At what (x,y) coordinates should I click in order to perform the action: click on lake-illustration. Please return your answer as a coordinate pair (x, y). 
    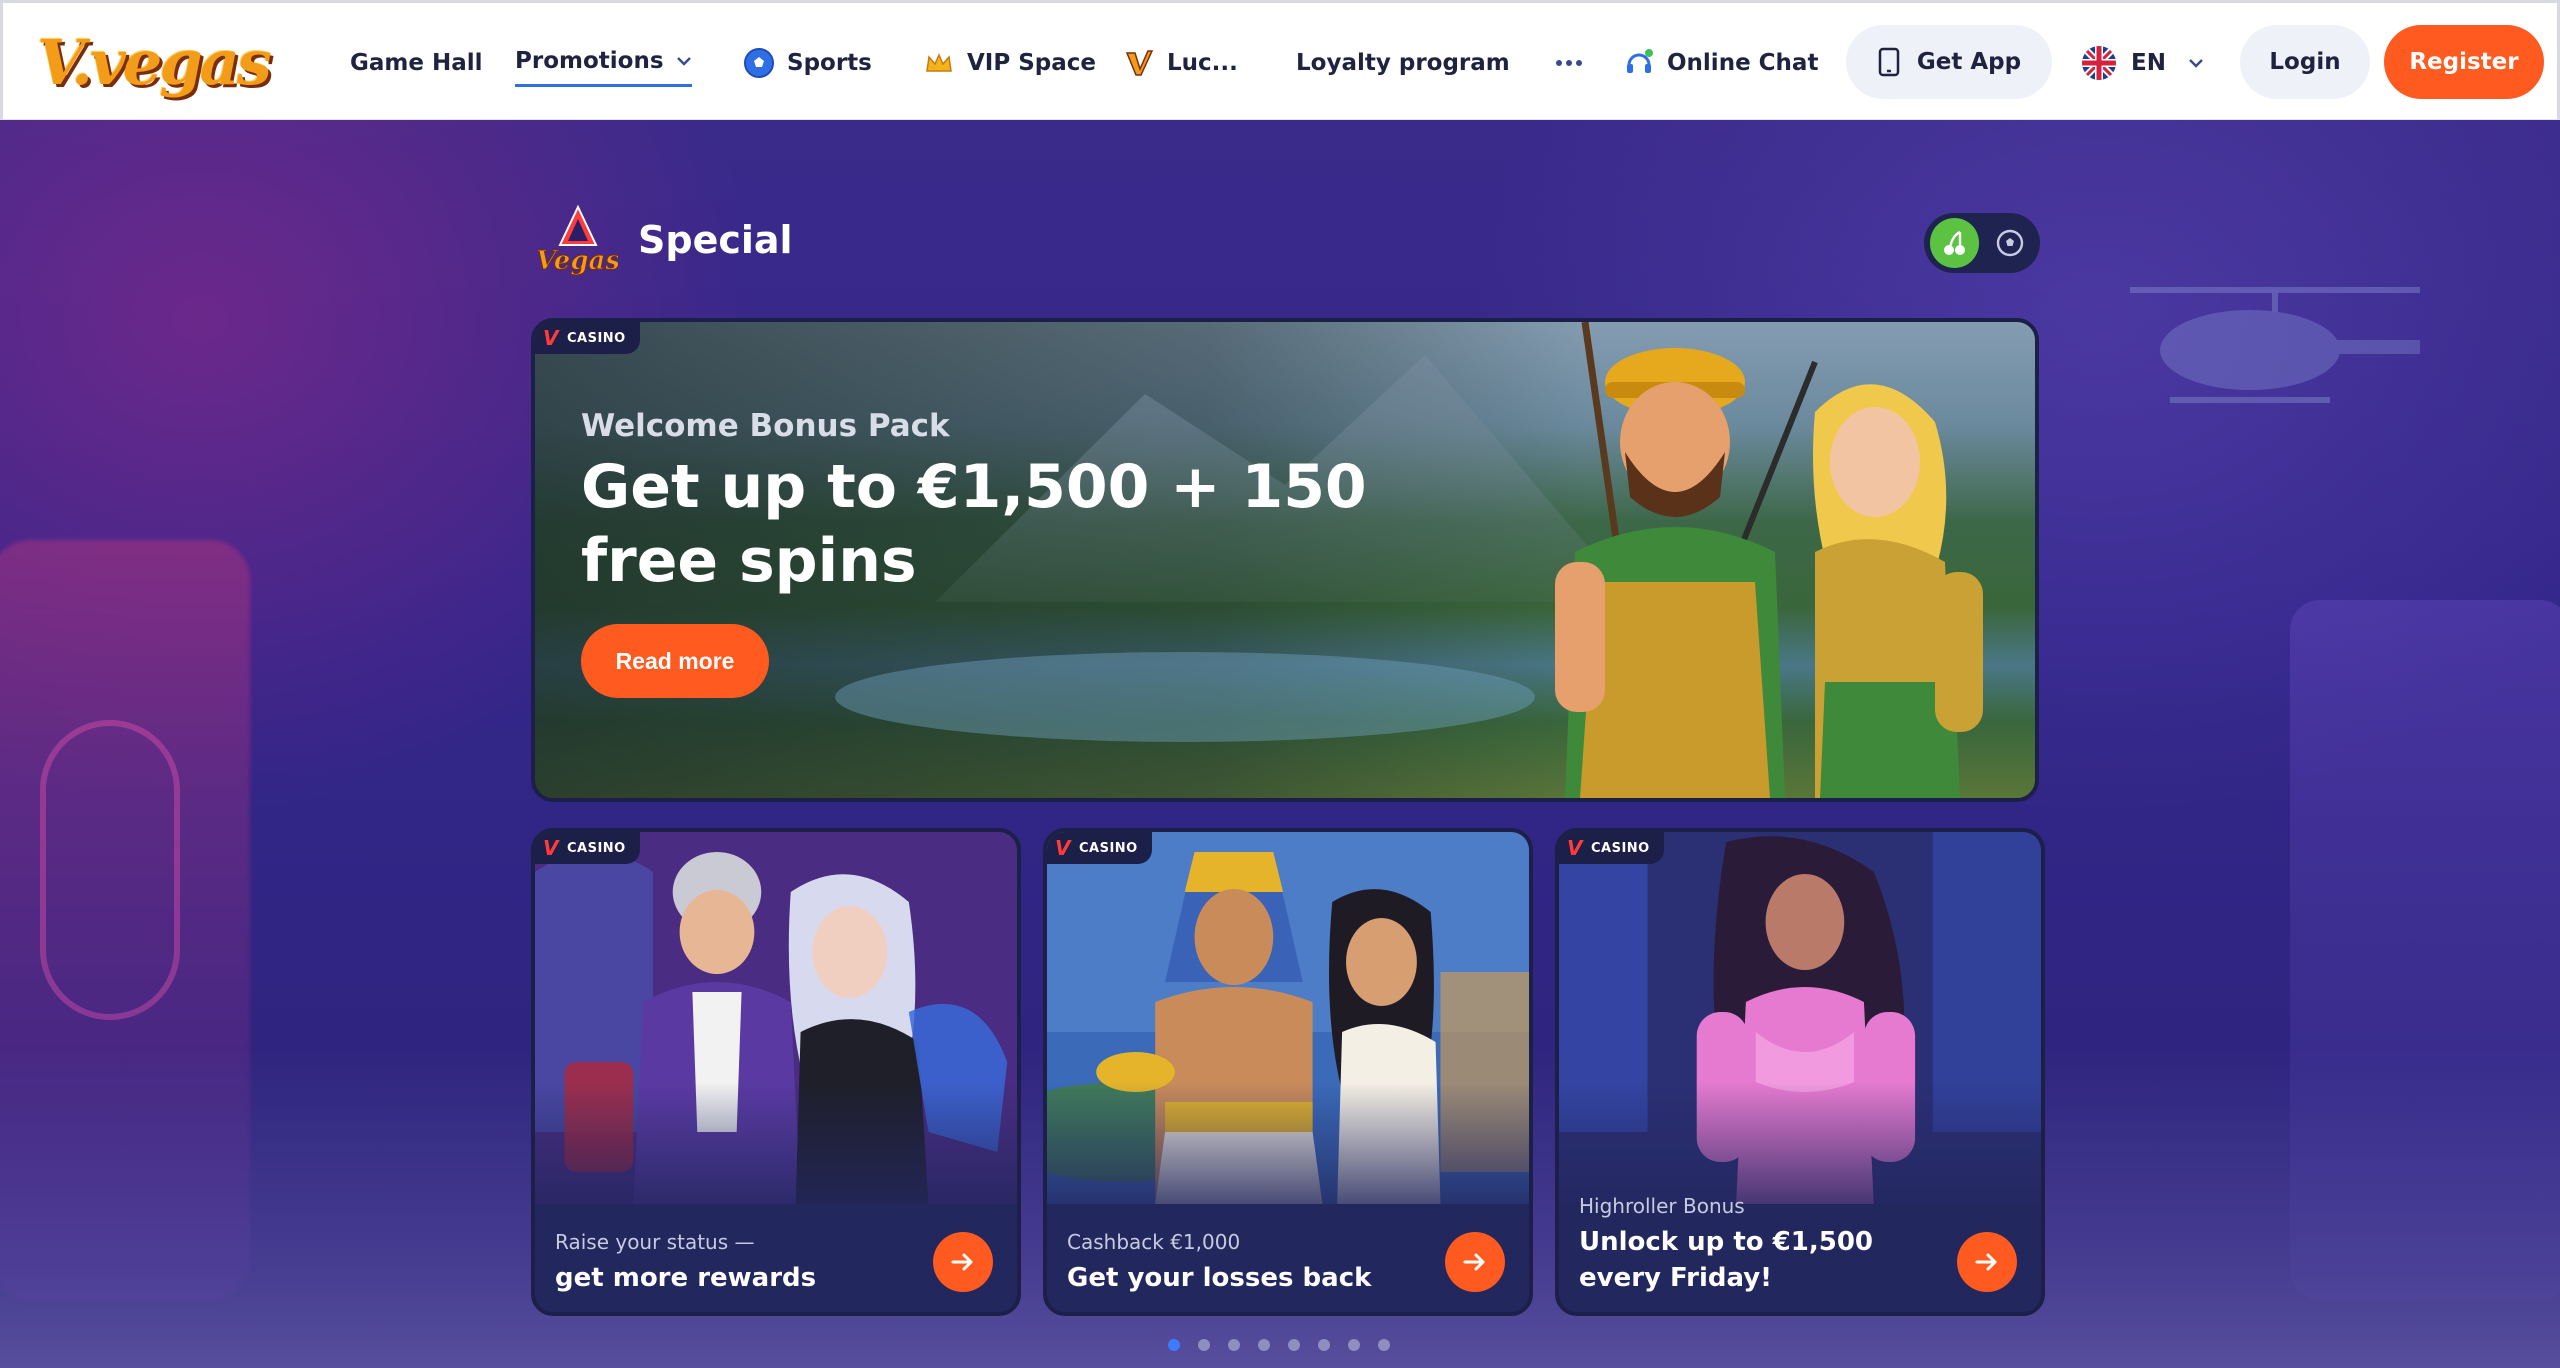
    Looking at the image, I should click on (1185, 697).